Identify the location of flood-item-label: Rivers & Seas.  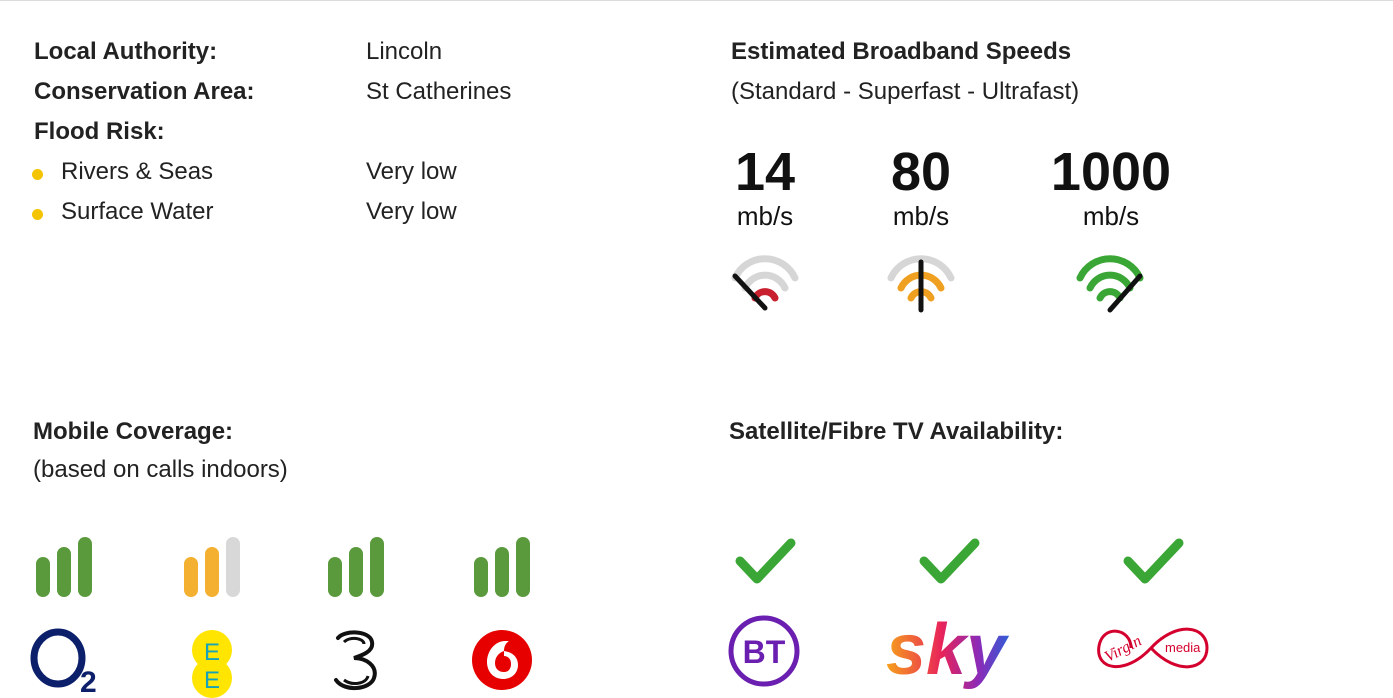
(137, 171).